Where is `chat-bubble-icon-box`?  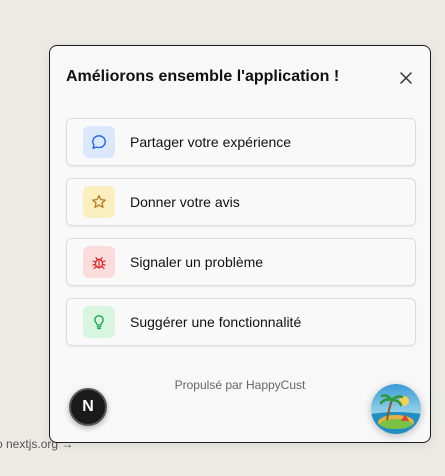 chat-bubble-icon-box is located at coordinates (99, 142).